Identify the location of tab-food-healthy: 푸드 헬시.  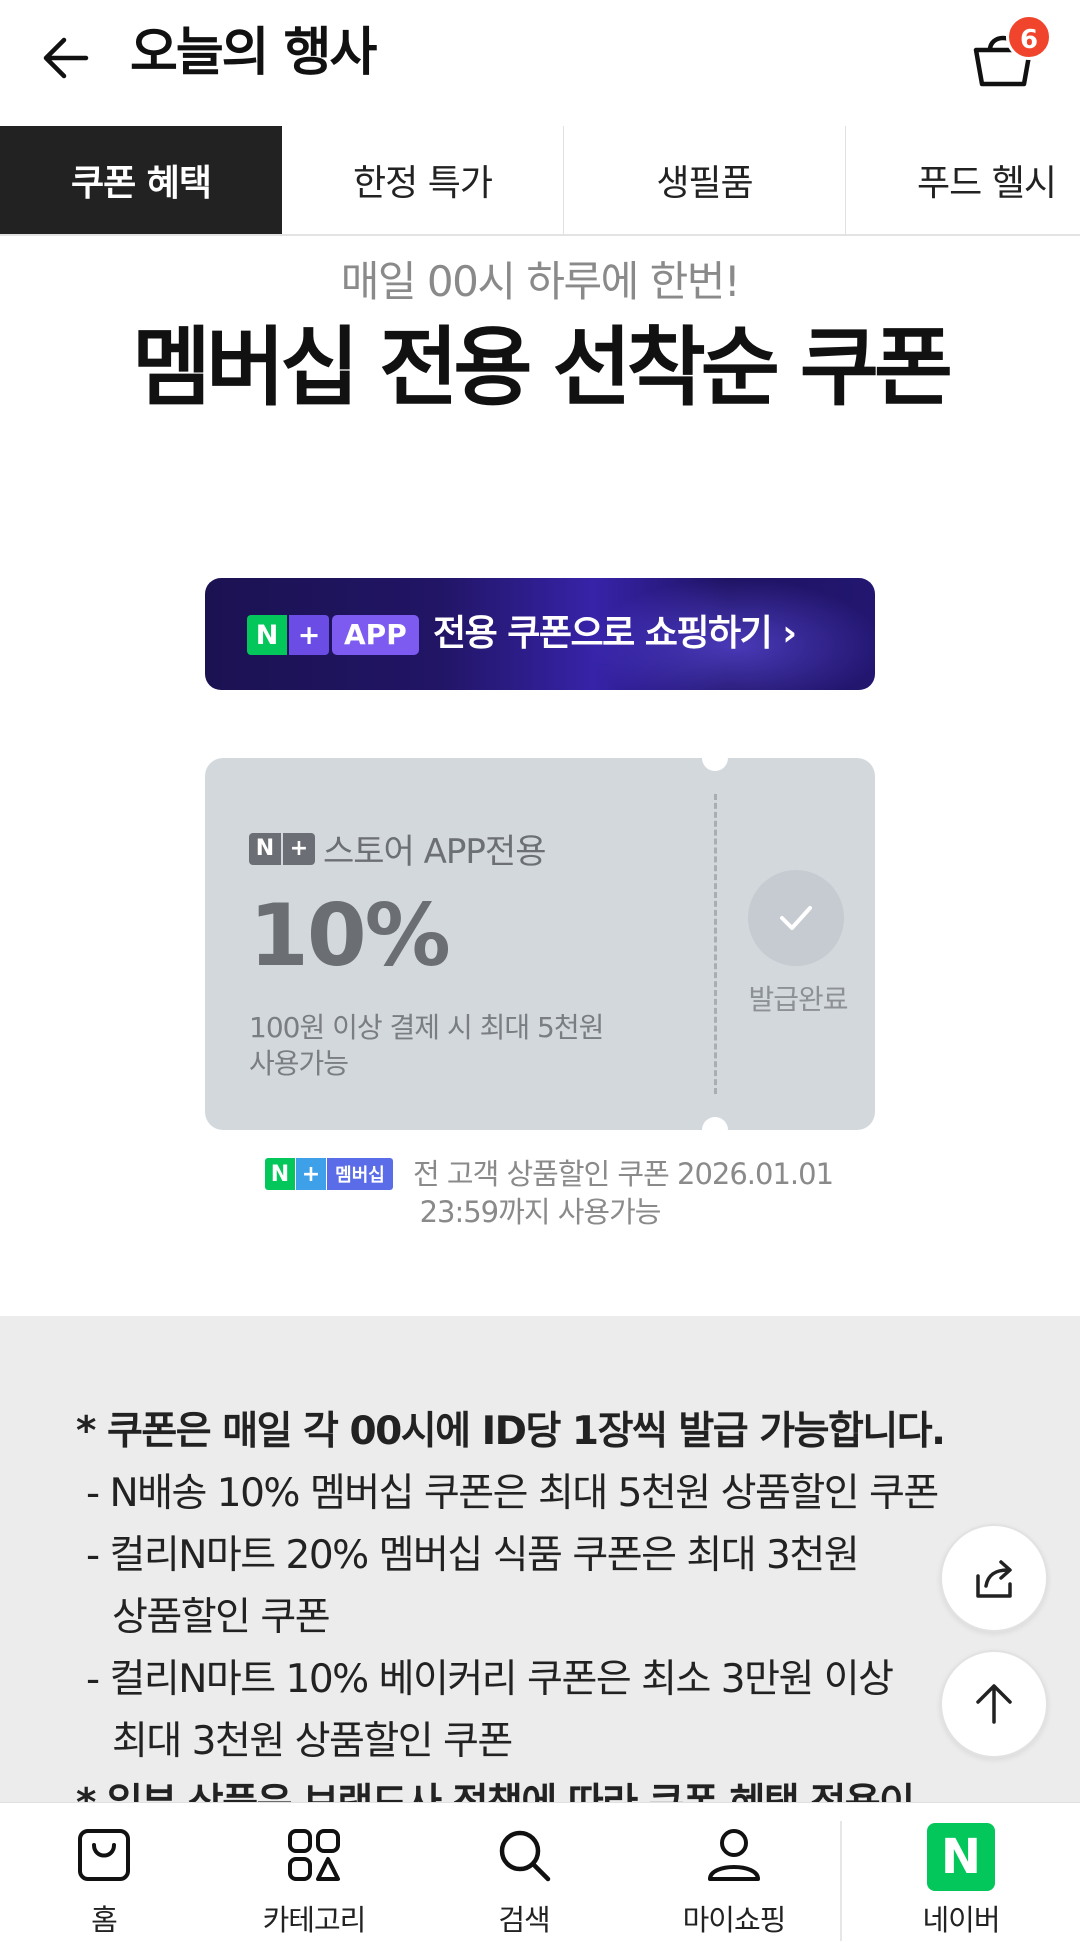
(963, 180).